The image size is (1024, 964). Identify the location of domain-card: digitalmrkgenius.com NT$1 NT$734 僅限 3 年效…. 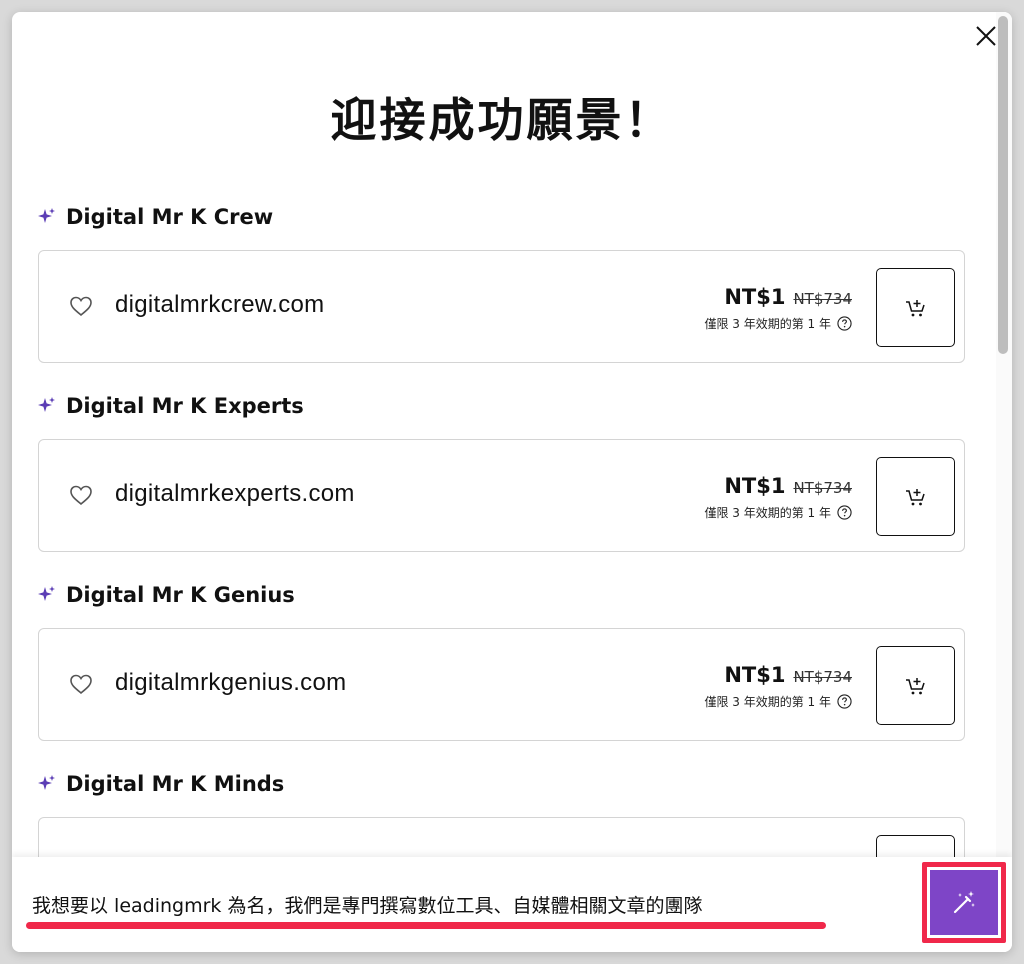
(501, 684).